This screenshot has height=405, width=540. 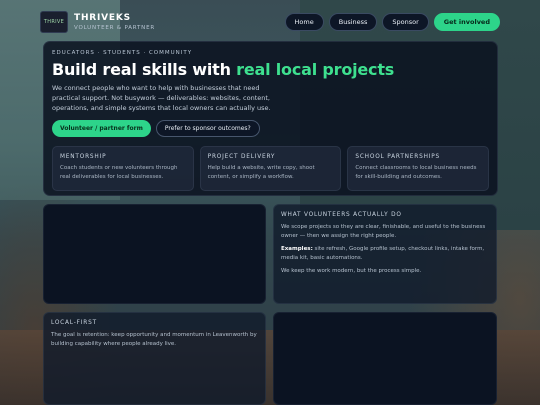 I want to click on media-placeholder-right, so click(x=385, y=358).